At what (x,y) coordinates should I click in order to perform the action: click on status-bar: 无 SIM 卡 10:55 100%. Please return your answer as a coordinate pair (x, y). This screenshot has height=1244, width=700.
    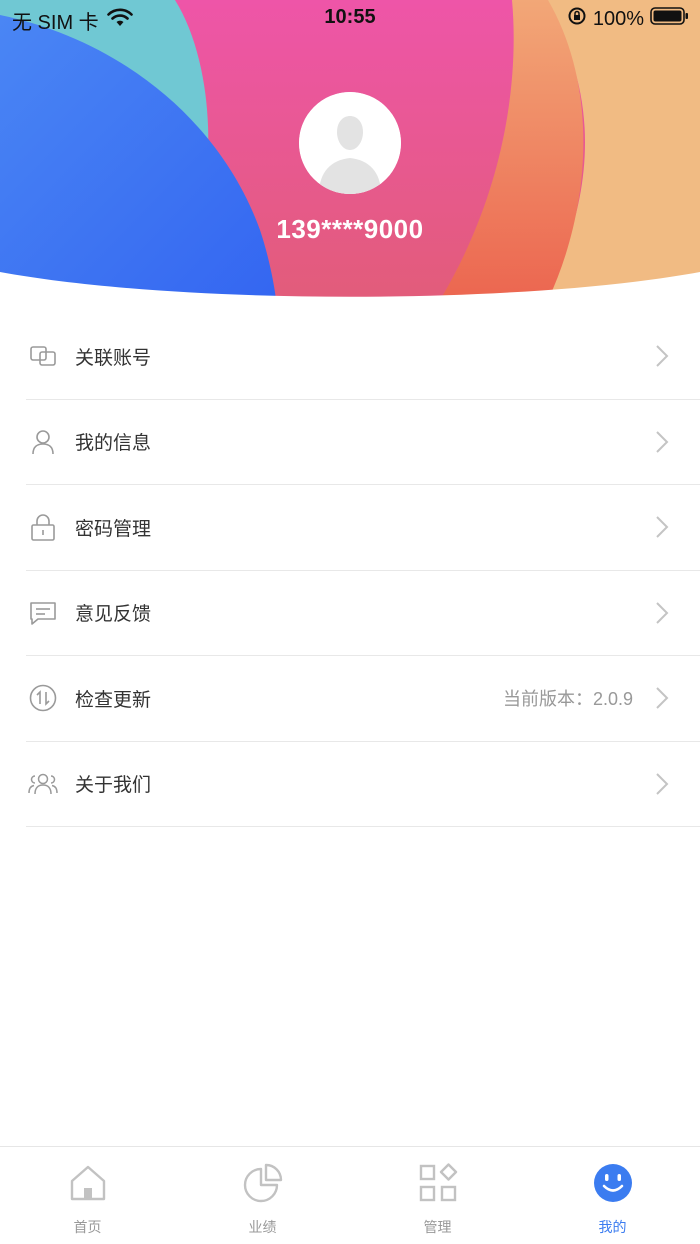
    Looking at the image, I should click on (350, 19).